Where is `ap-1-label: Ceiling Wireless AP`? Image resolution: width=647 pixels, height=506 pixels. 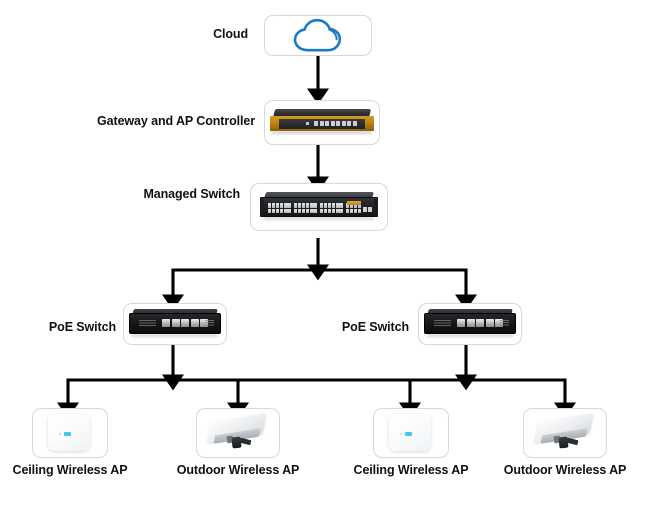 ap-1-label: Ceiling Wireless AP is located at coordinates (70, 470).